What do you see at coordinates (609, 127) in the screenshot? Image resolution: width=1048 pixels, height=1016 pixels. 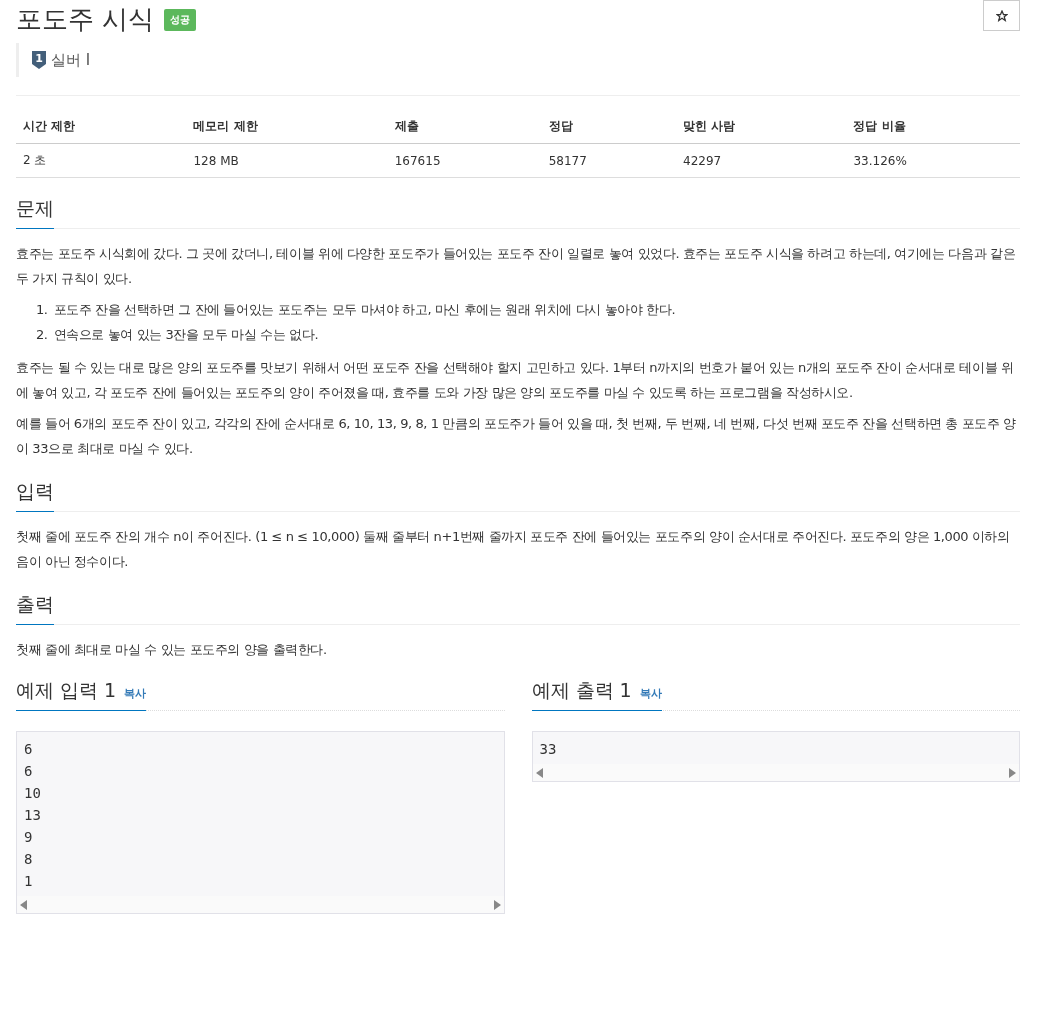 I see `column-header: 정답` at bounding box center [609, 127].